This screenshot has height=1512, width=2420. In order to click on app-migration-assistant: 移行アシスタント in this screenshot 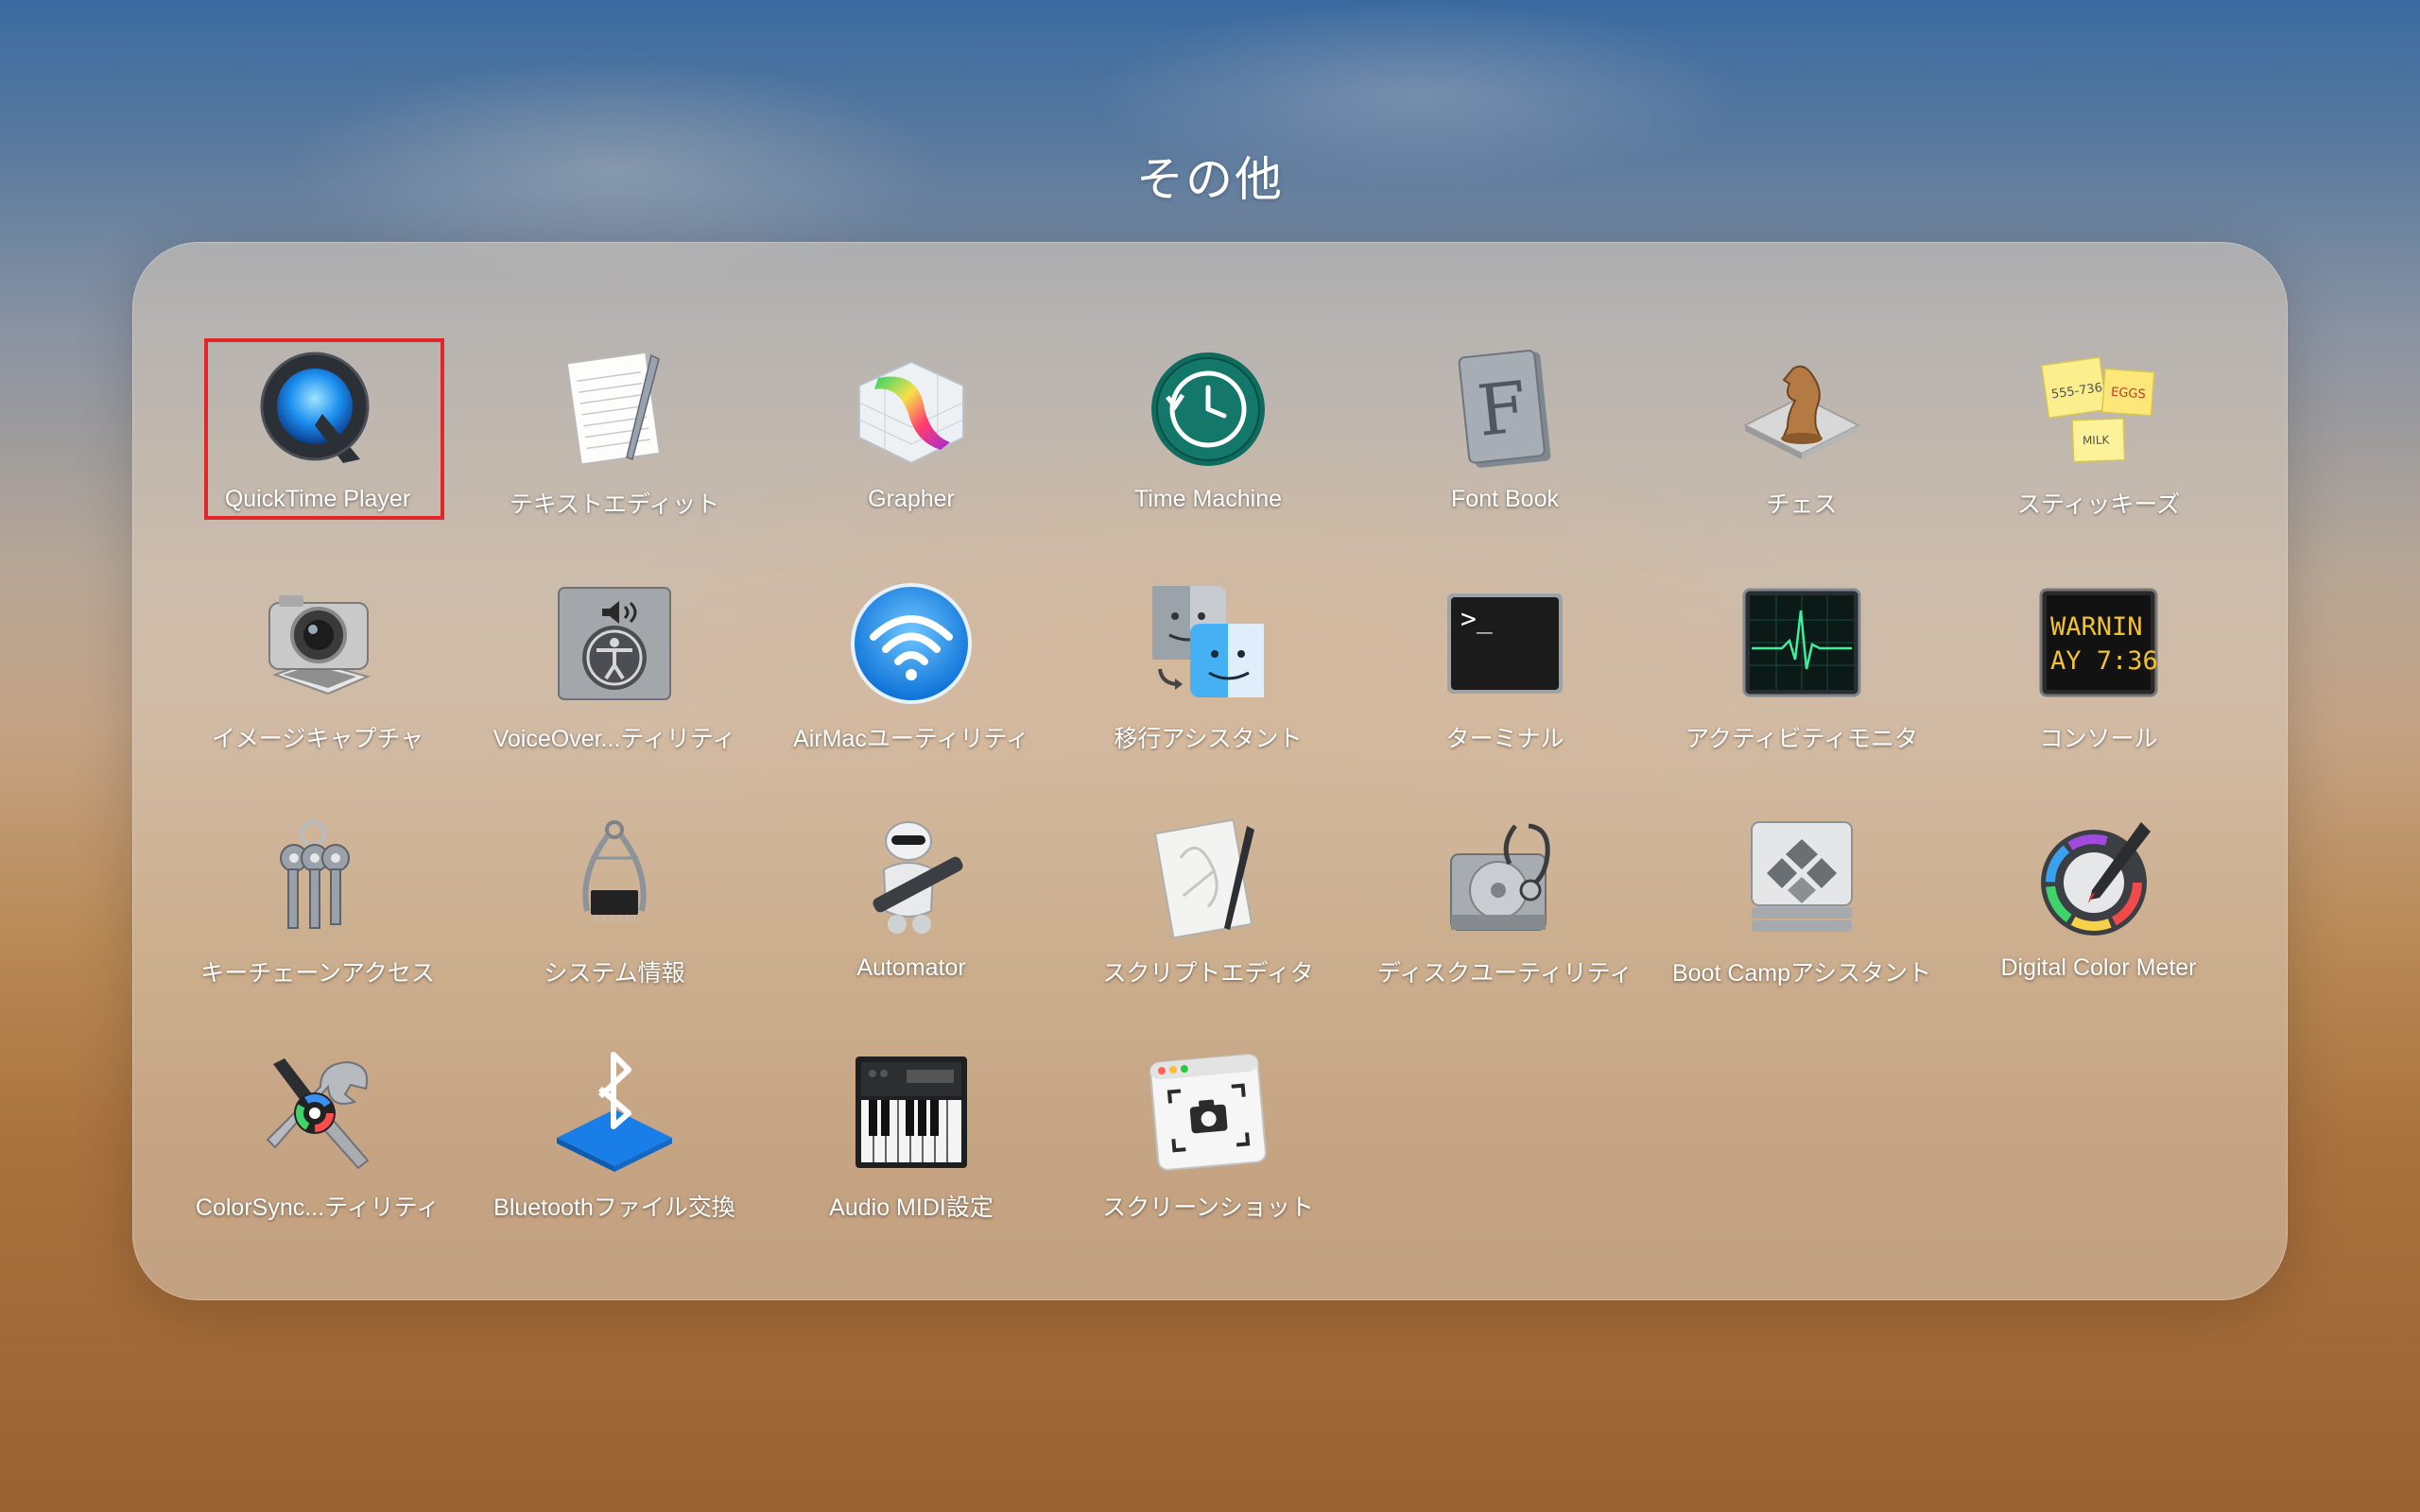, I will do `click(1208, 686)`.